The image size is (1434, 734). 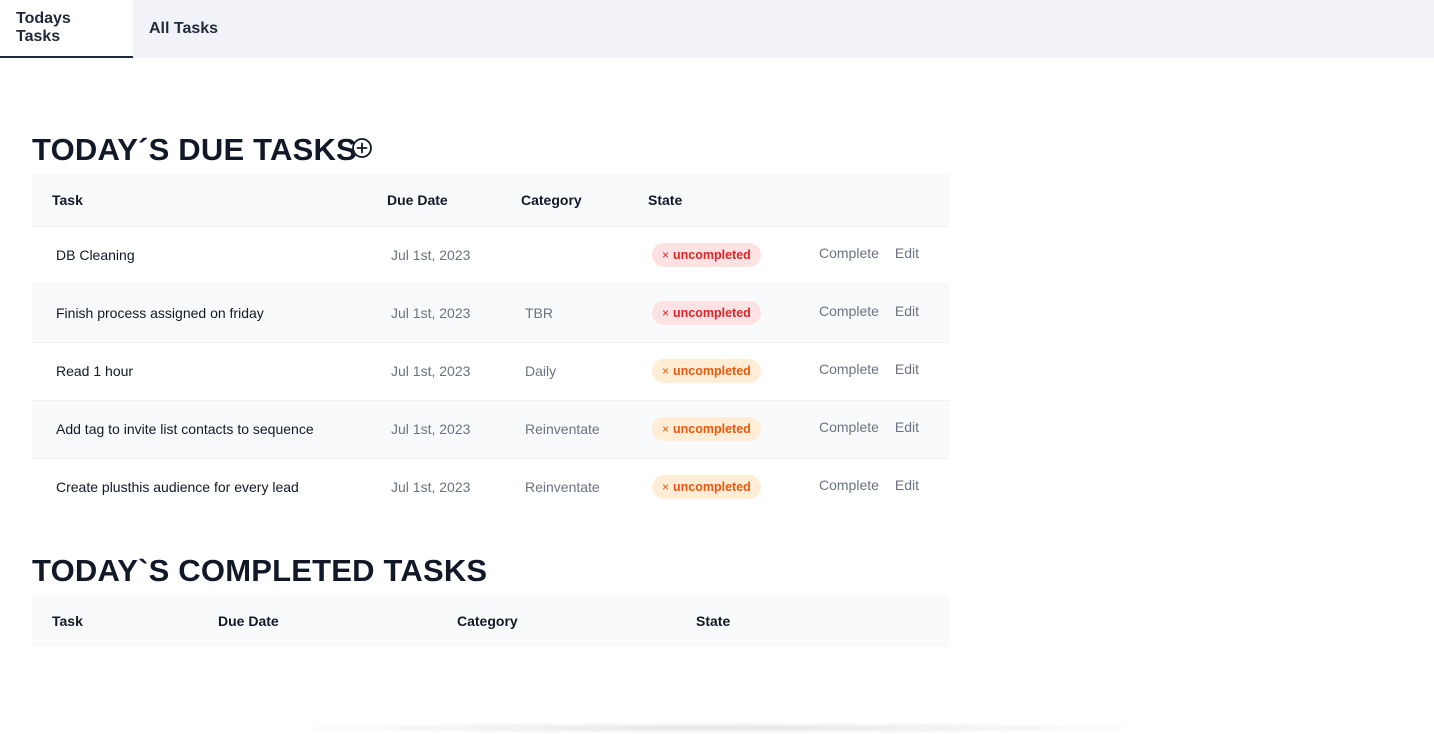 I want to click on due-tasks-title: TODAY´S DUE TASKS, so click(x=194, y=149).